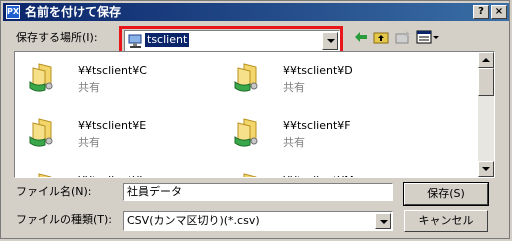 Image resolution: width=512 pixels, height=241 pixels. Describe the element at coordinates (112, 70) in the screenshot. I see `item-name: ¥¥tsclient¥C` at that location.